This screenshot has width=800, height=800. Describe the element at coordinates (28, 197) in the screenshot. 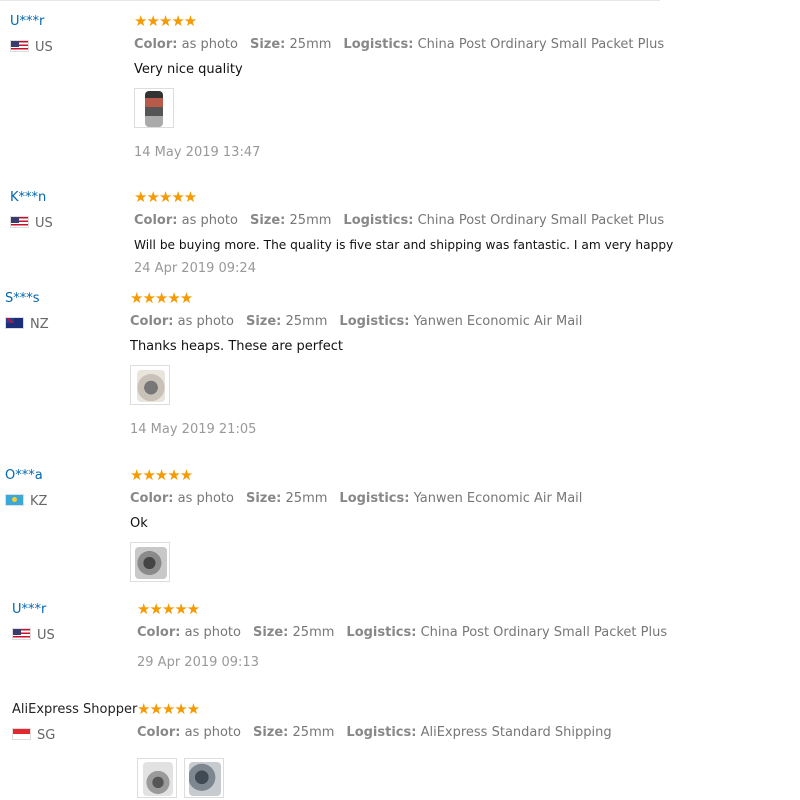

I see `reviewer-name: K***n` at that location.